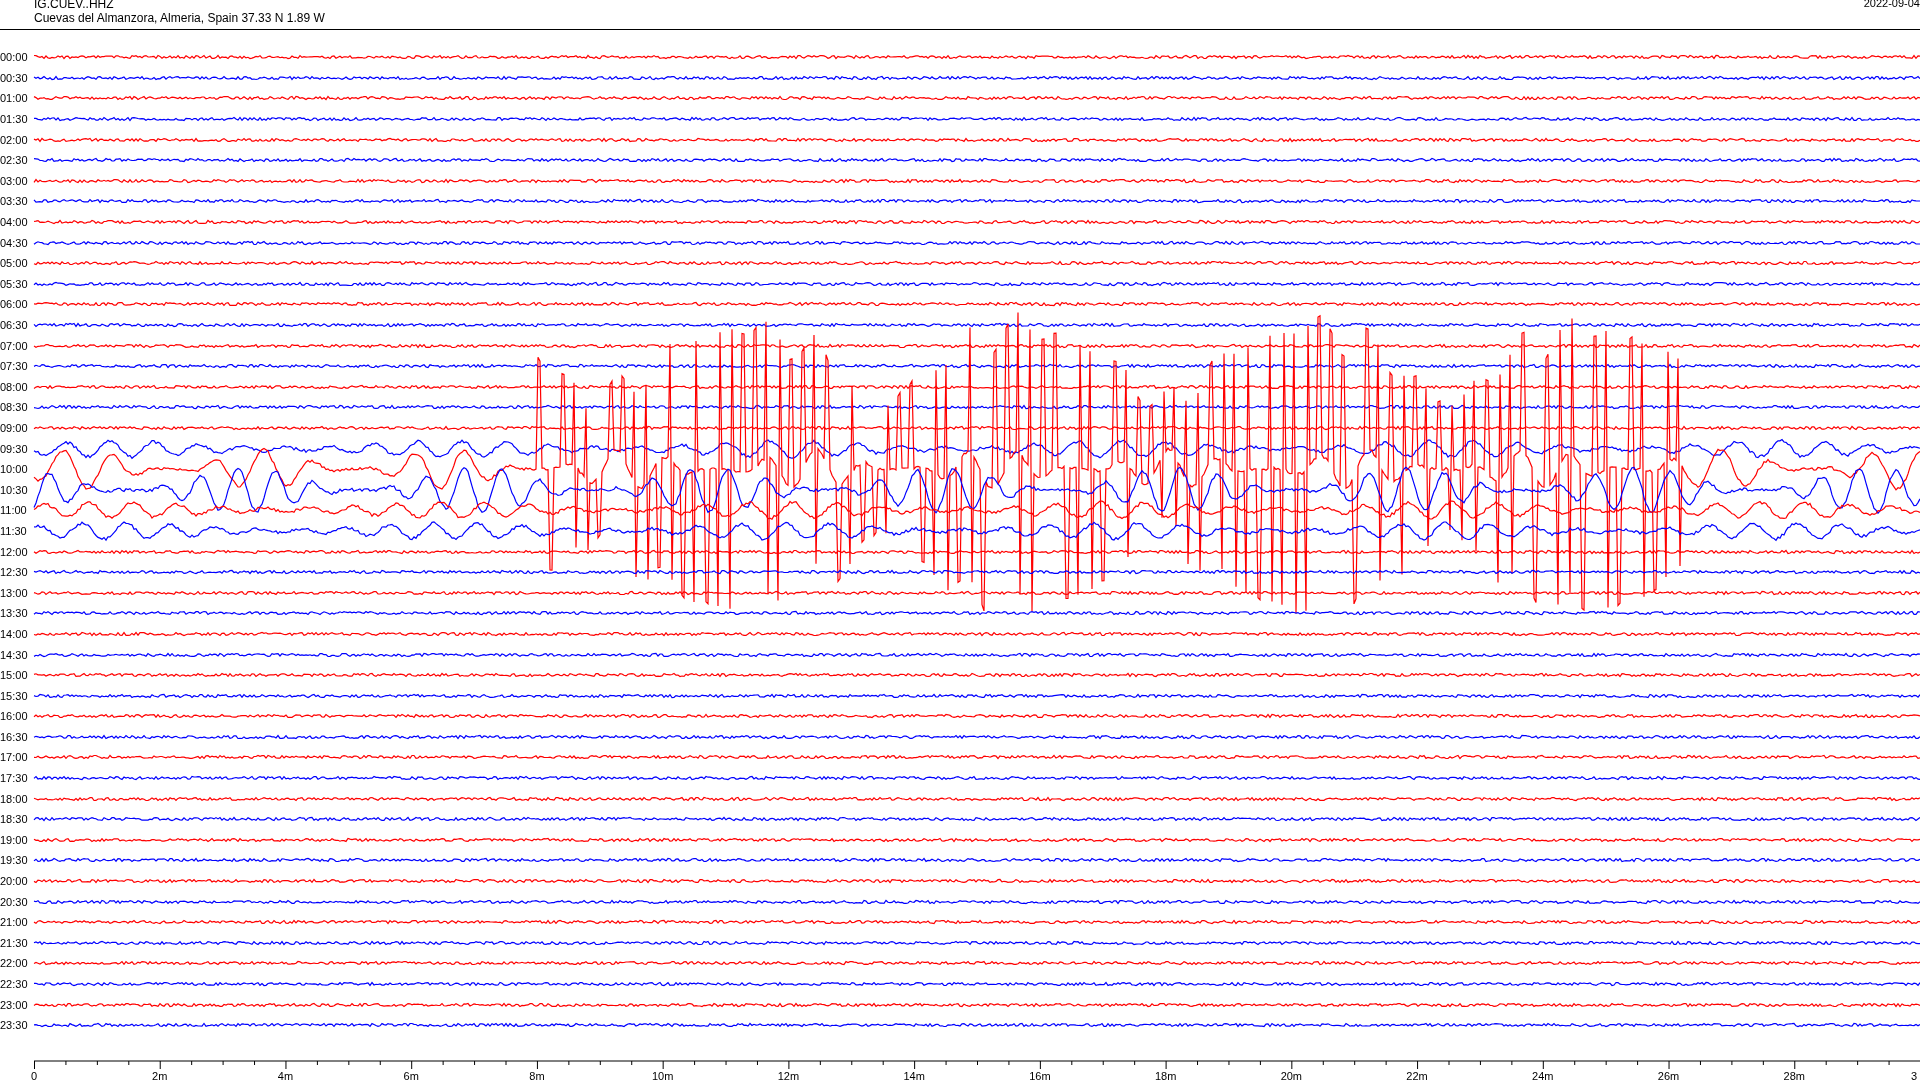 The image size is (1920, 1080). What do you see at coordinates (662, 1074) in the screenshot?
I see `axis-label: 10m` at bounding box center [662, 1074].